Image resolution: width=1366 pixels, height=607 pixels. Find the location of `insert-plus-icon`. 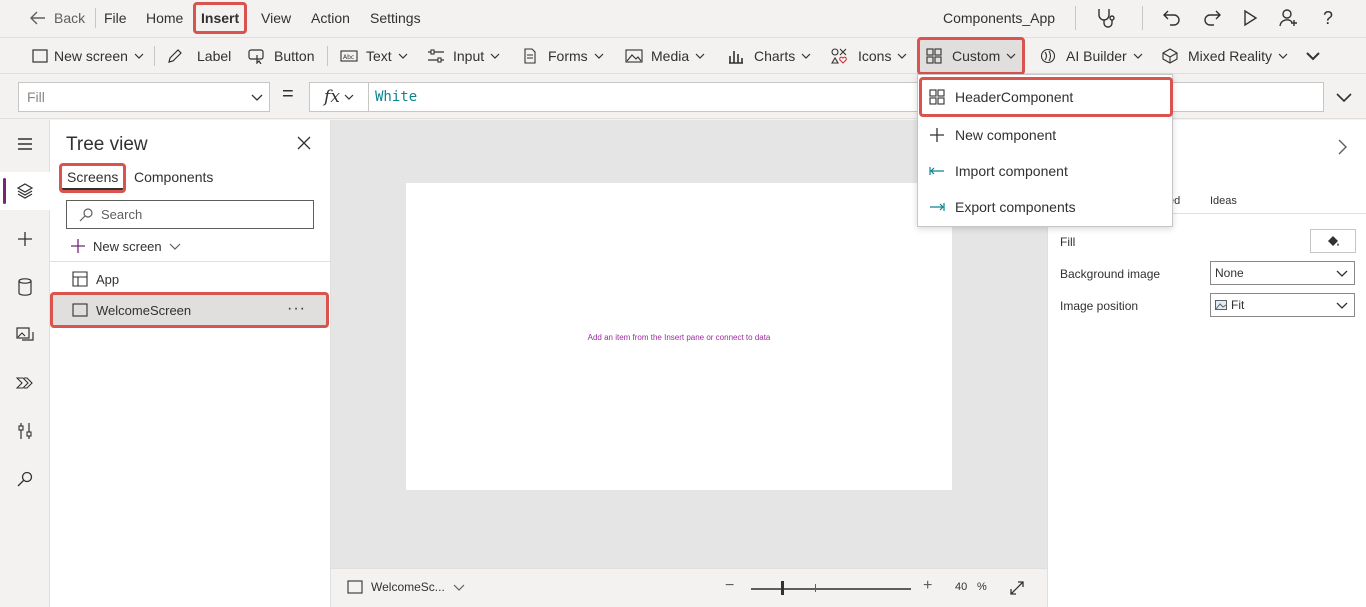

insert-plus-icon is located at coordinates (25, 239).